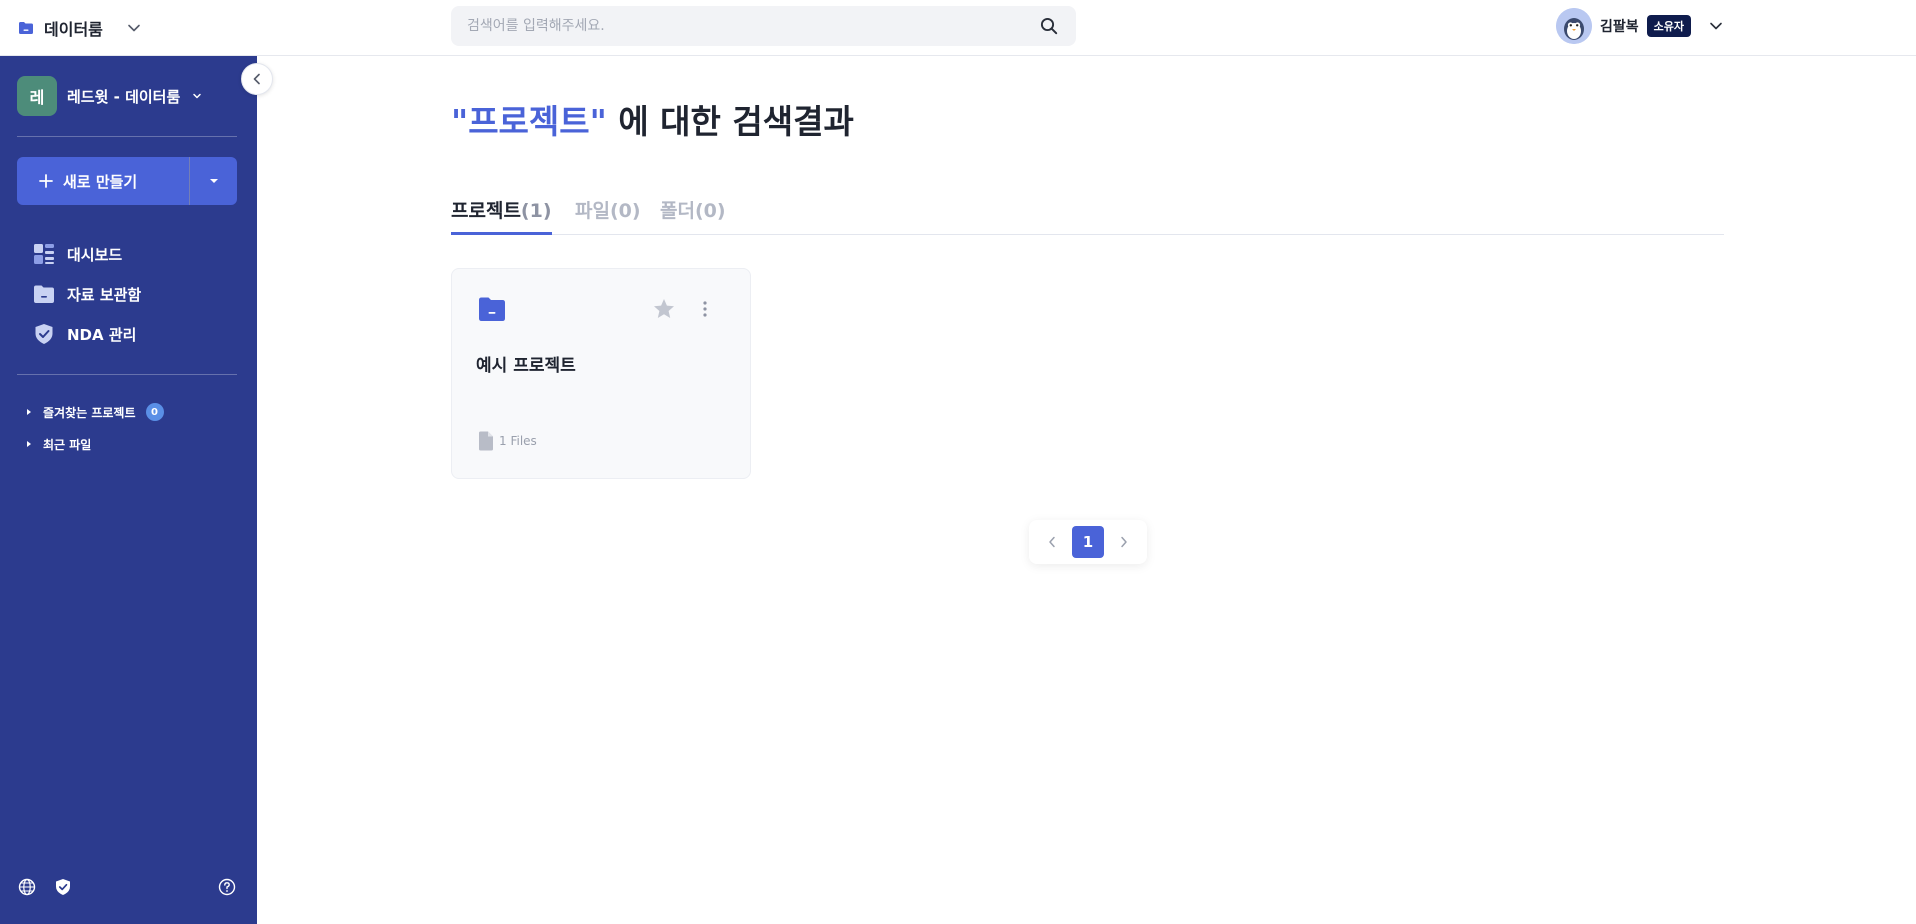 The image size is (1916, 924). I want to click on project-card-title: 예시 프로젝트, so click(526, 366).